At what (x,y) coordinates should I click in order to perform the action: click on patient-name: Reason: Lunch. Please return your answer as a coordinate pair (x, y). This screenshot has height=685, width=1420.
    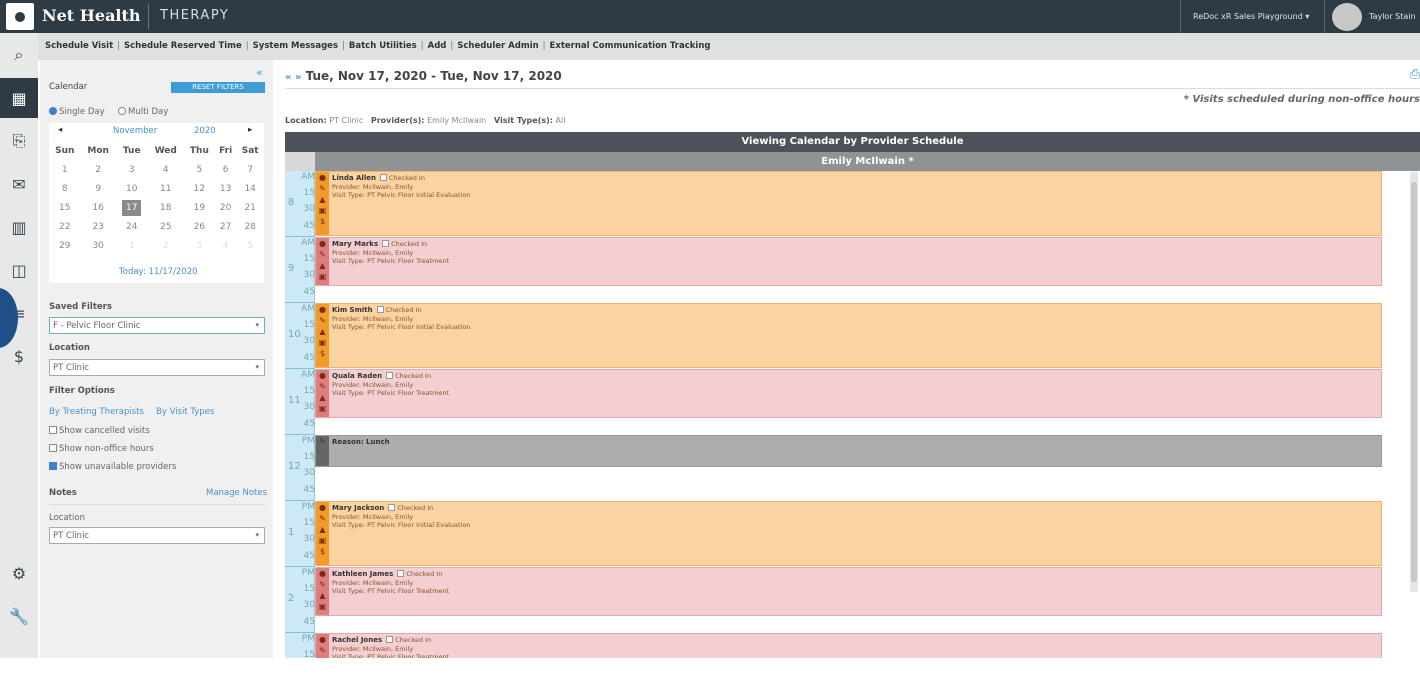
    Looking at the image, I should click on (361, 442).